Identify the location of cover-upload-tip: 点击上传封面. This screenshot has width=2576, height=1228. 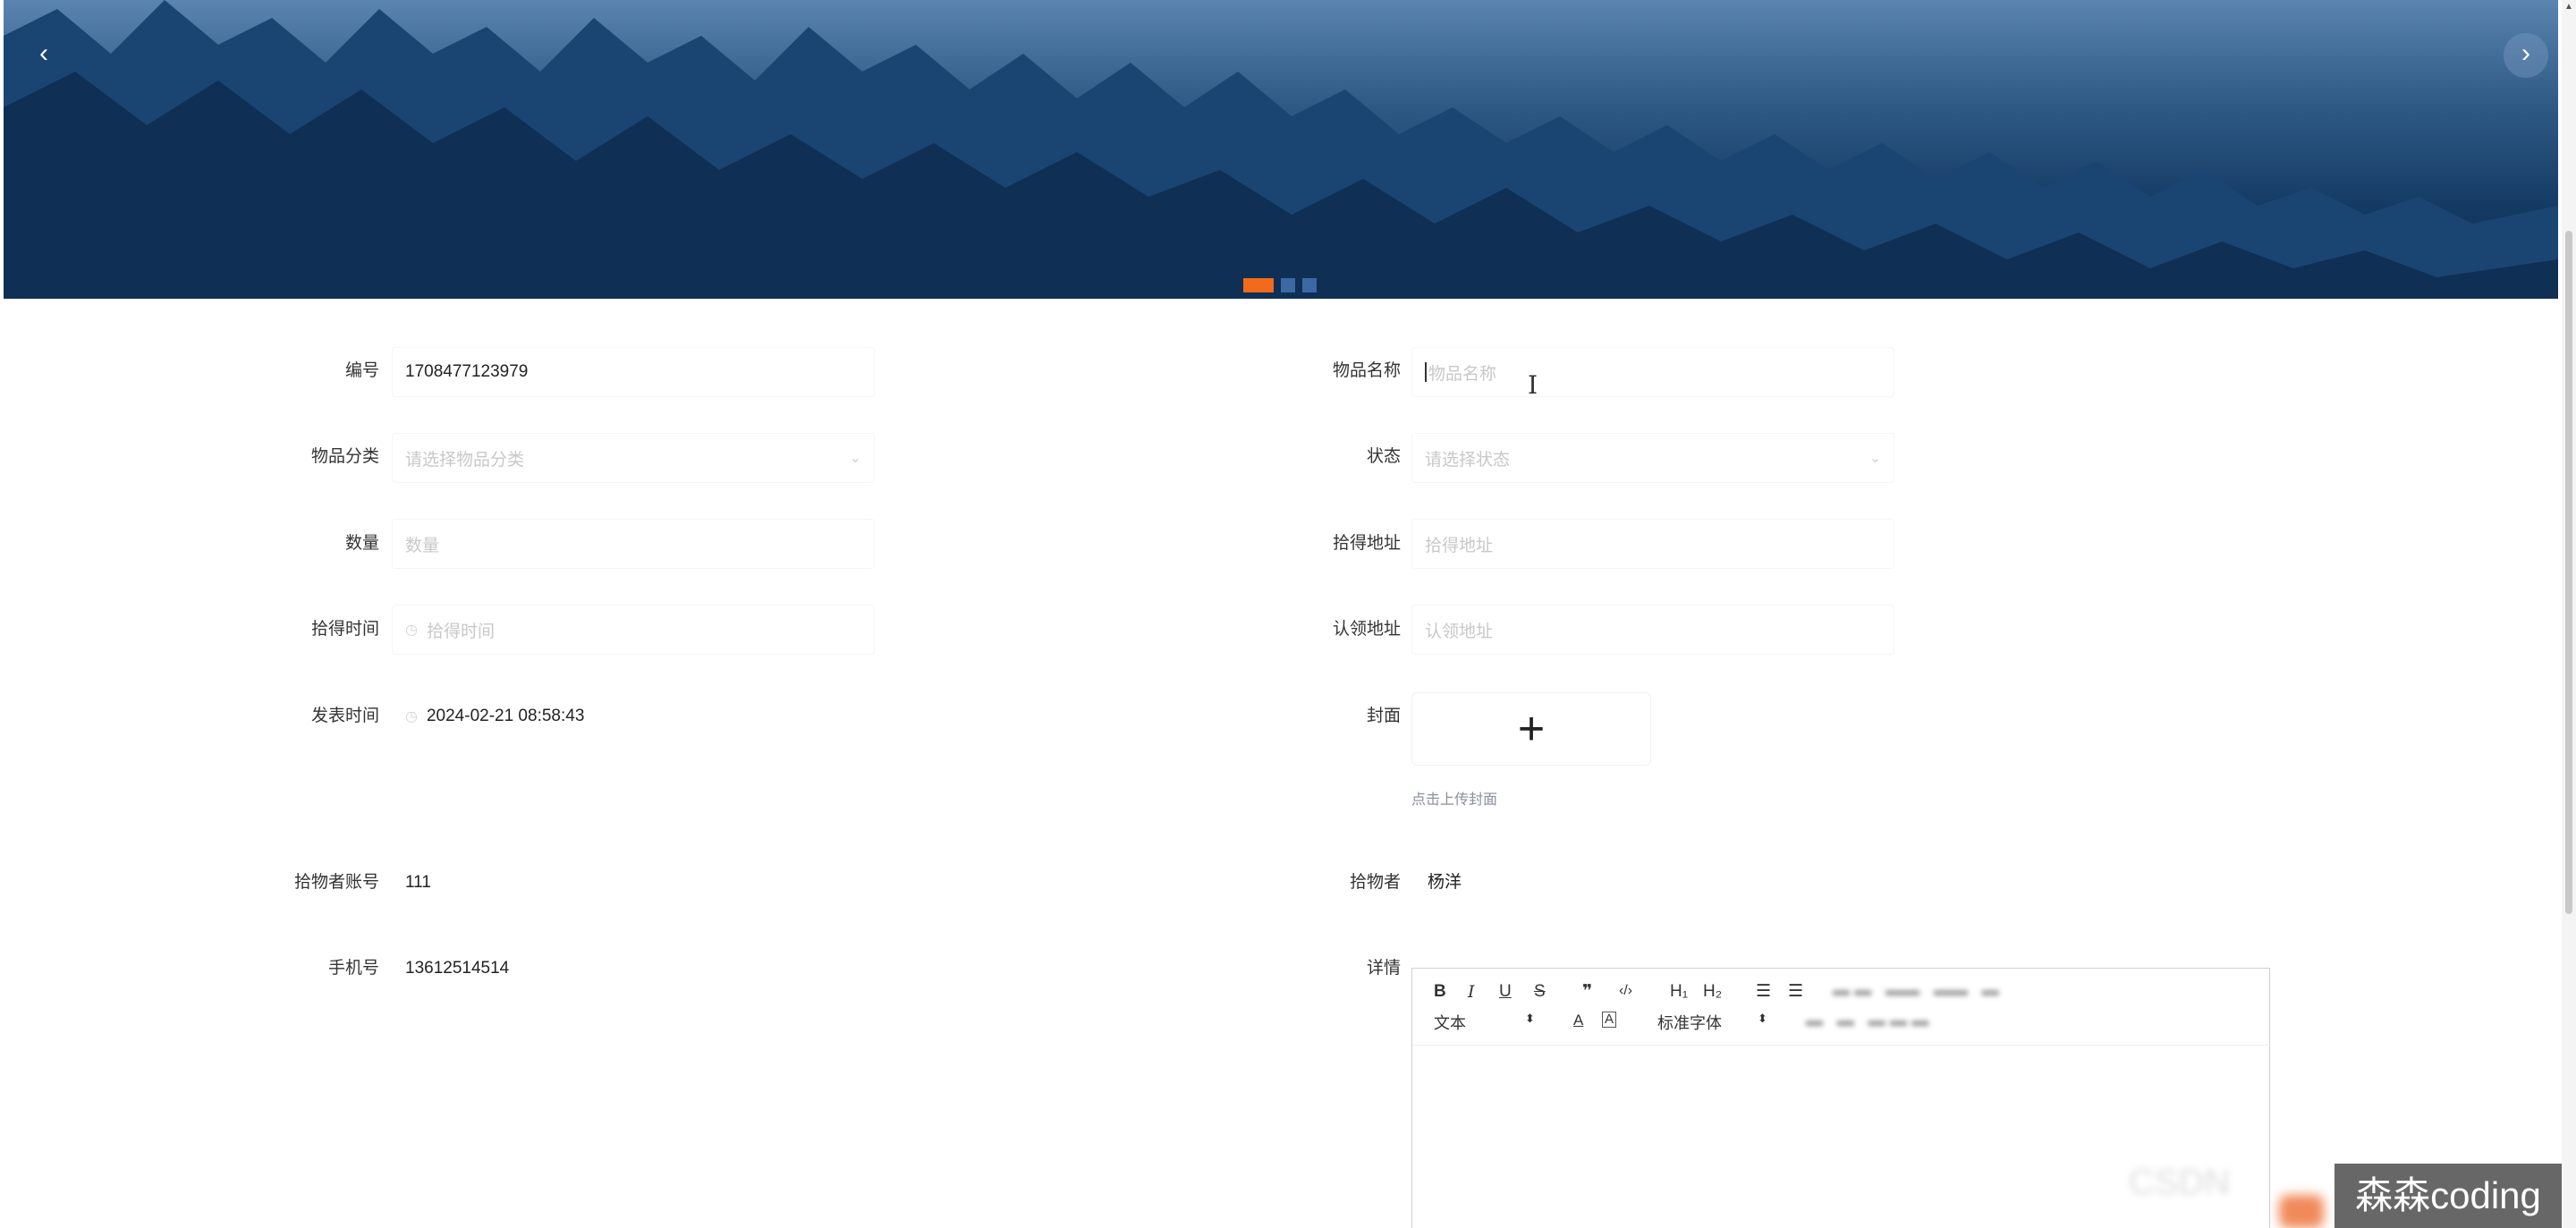
(1454, 800).